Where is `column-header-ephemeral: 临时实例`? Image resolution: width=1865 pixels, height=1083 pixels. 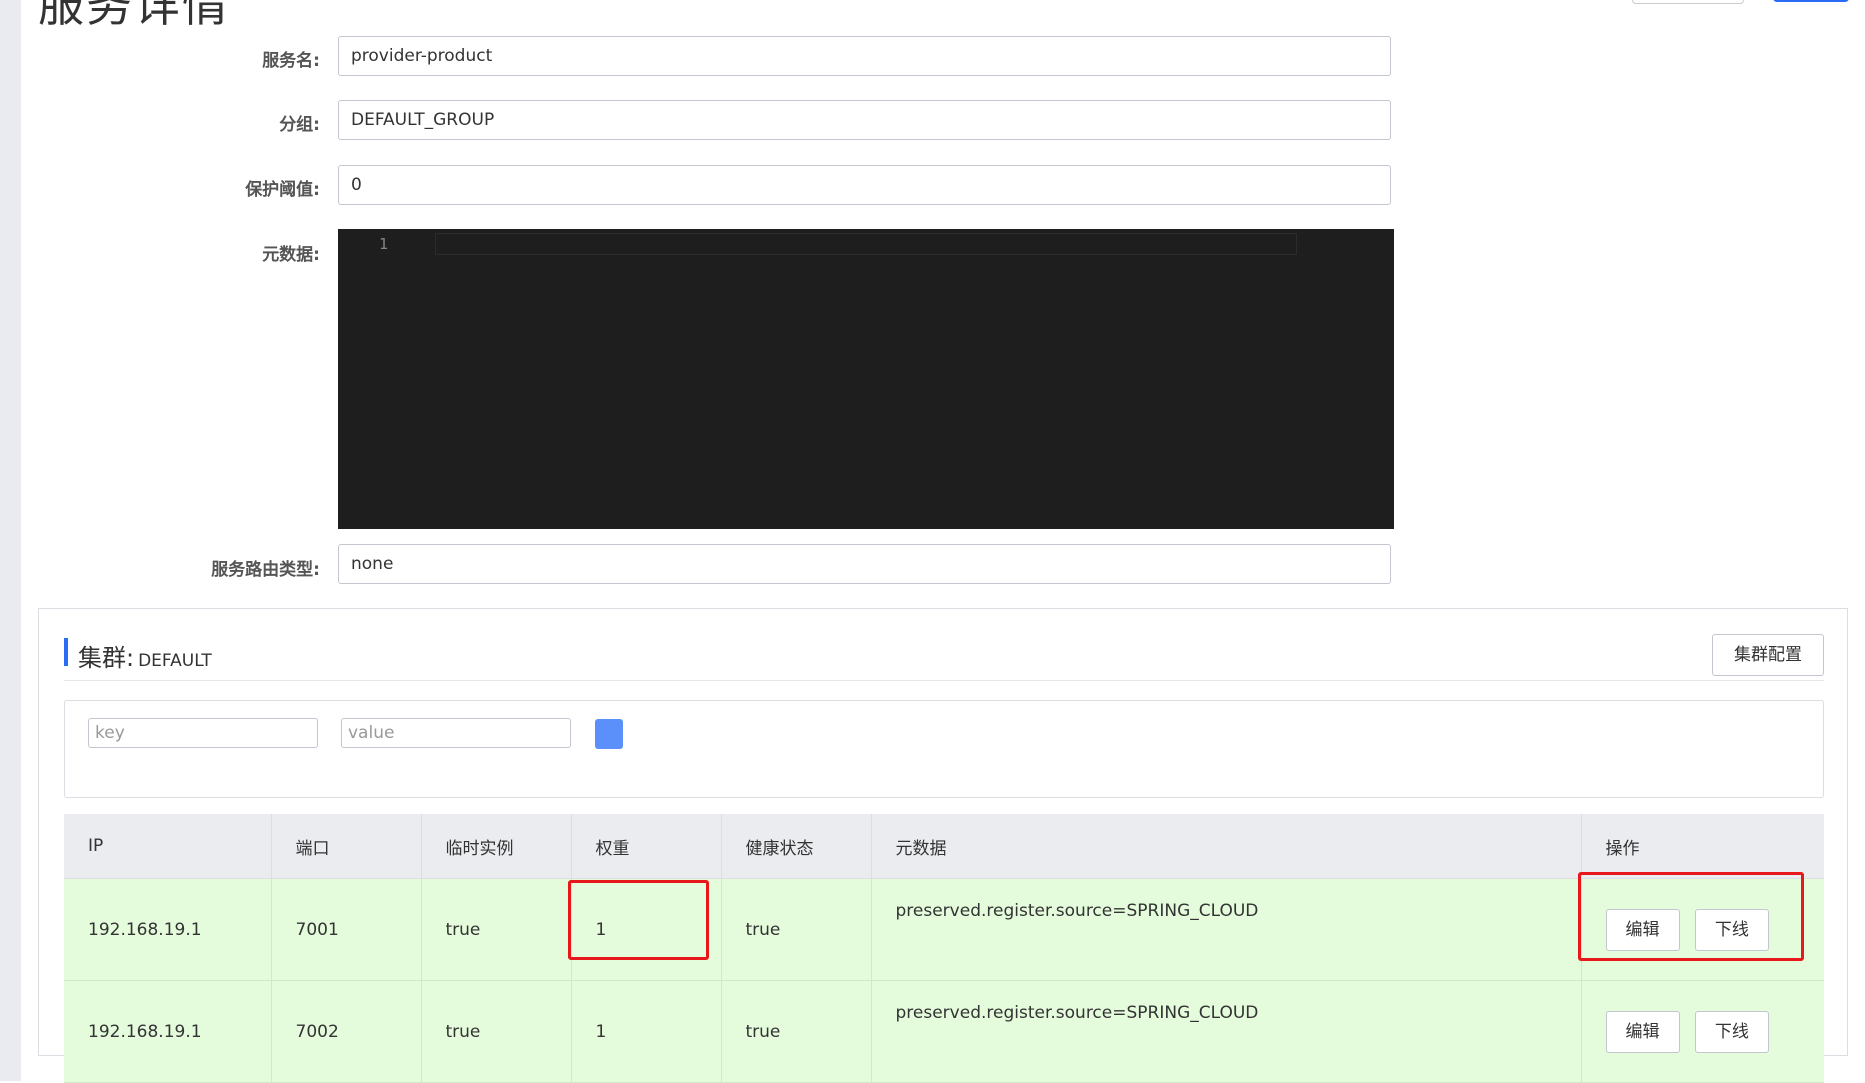
column-header-ephemeral: 临时实例 is located at coordinates (496, 846).